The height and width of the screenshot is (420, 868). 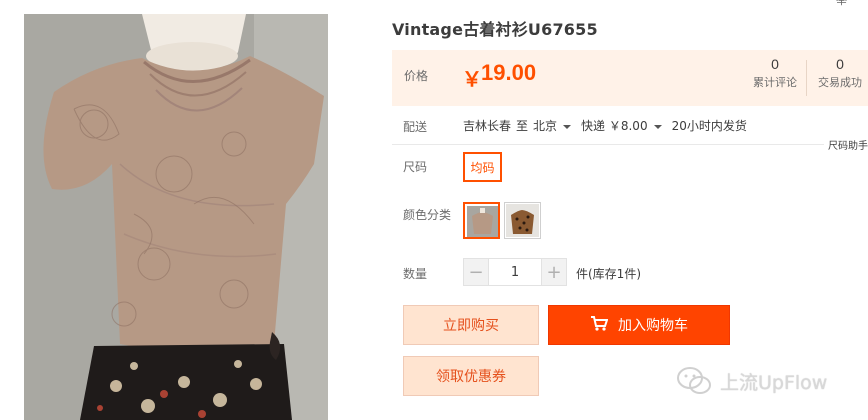 I want to click on size-option-onesize: 均码, so click(x=482, y=167).